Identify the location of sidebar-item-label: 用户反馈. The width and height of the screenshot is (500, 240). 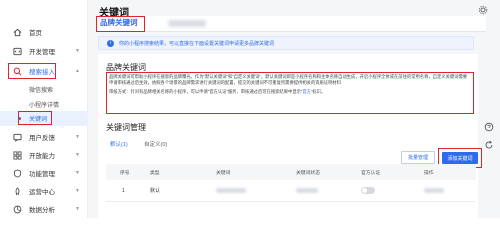
(42, 138).